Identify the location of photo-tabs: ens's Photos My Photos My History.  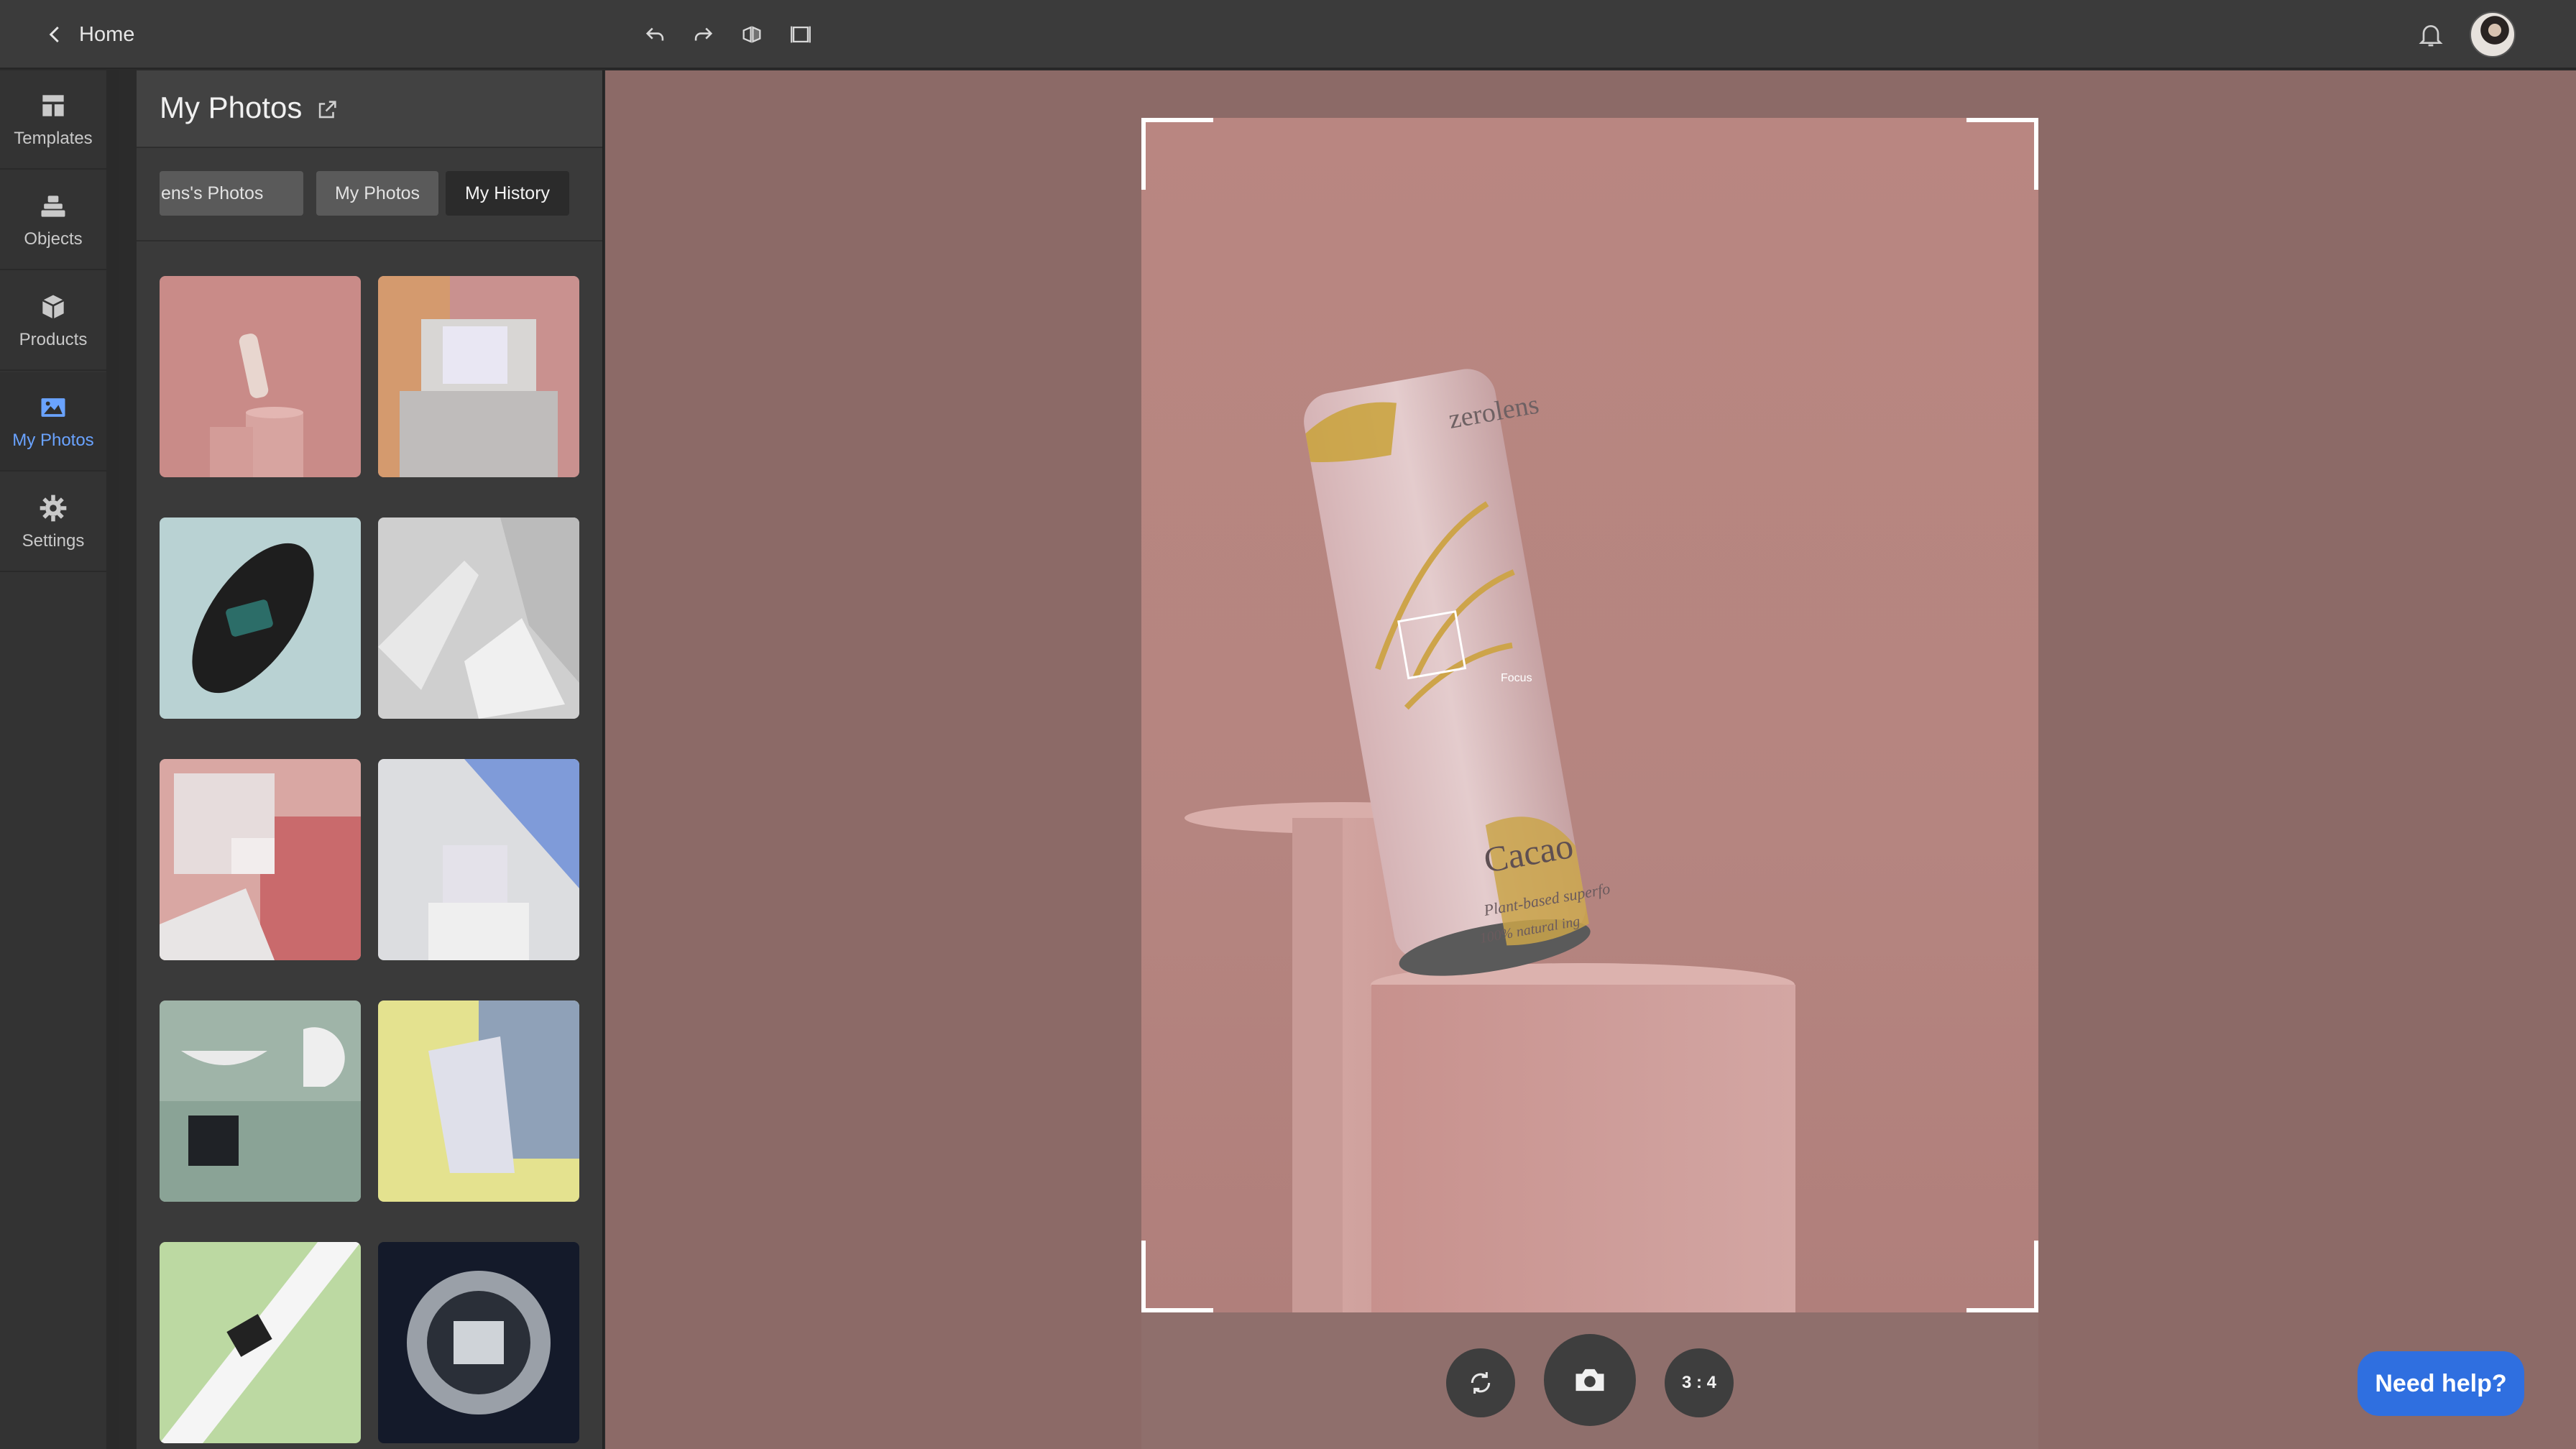
(369, 196).